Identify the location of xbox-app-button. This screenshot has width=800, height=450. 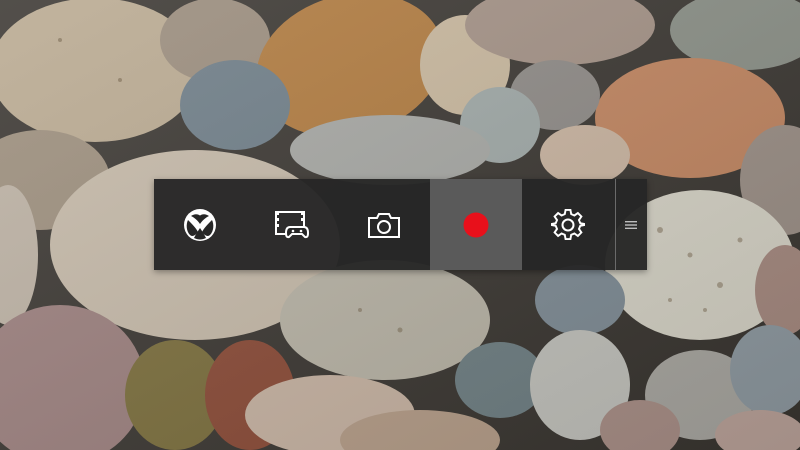
(200, 224).